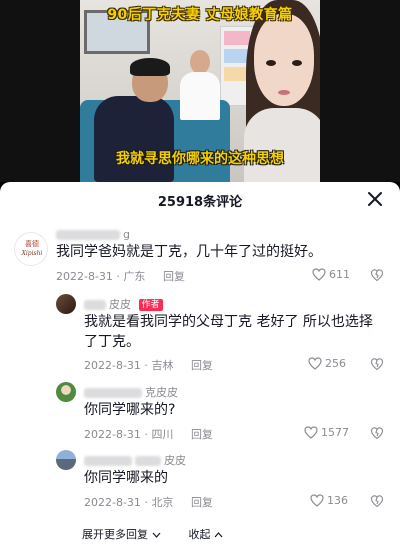  I want to click on comments-header: 25918条评论, so click(200, 199).